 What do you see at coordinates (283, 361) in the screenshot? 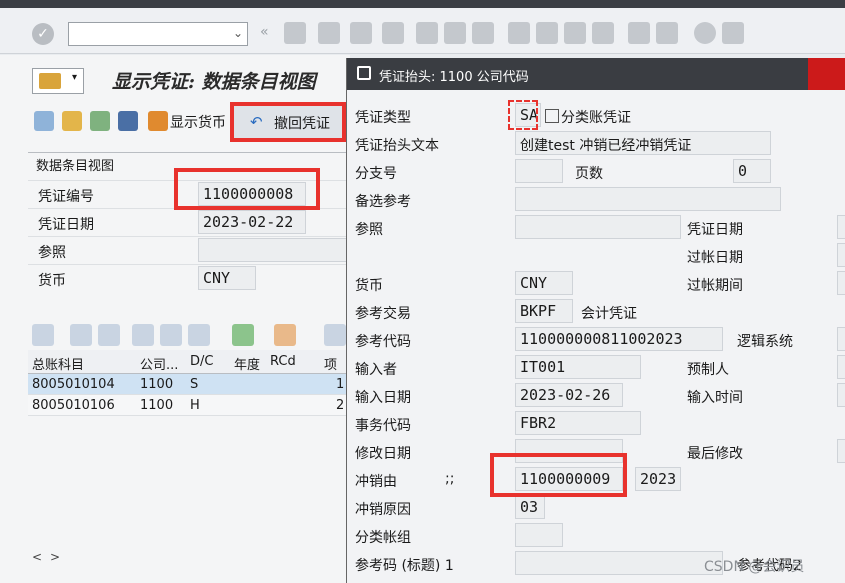
I see `column-header-rcd: RCd` at bounding box center [283, 361].